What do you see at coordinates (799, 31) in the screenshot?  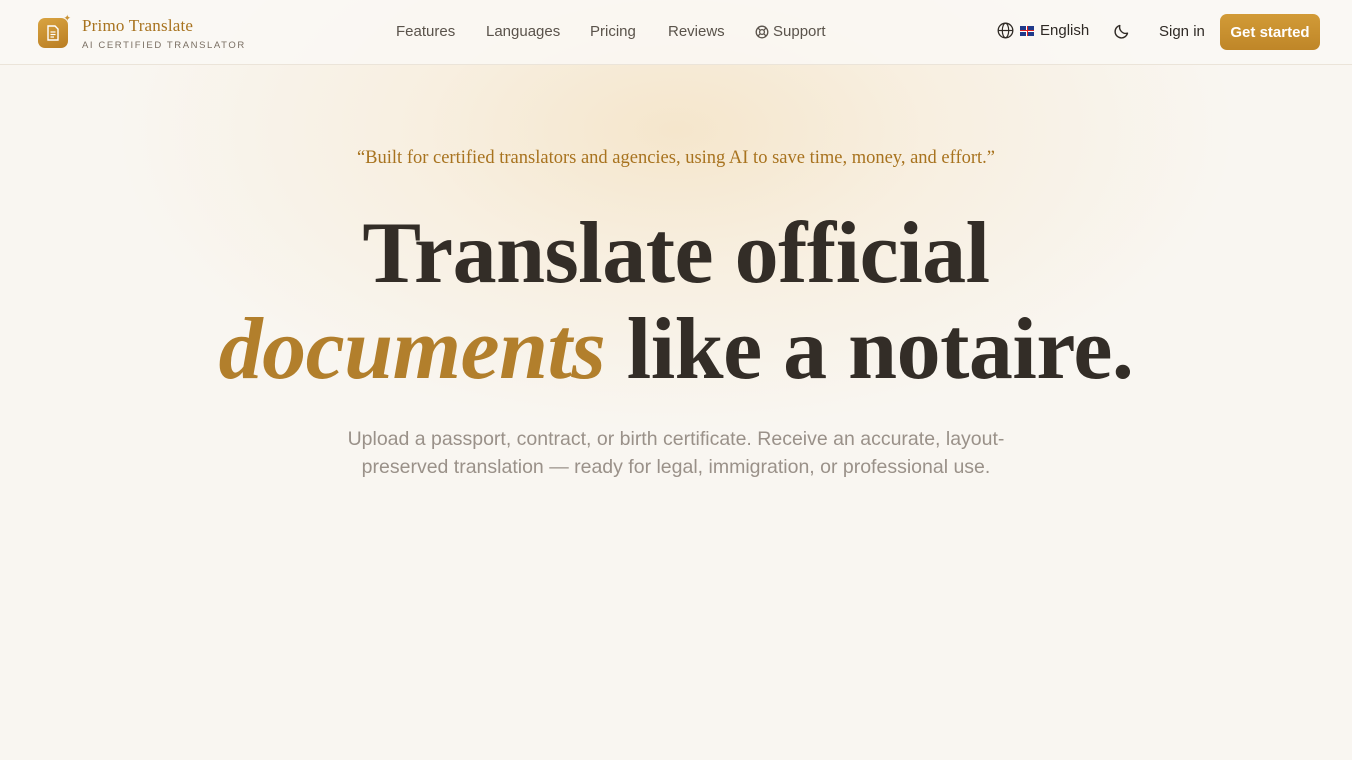 I see `nav-support-label: Support` at bounding box center [799, 31].